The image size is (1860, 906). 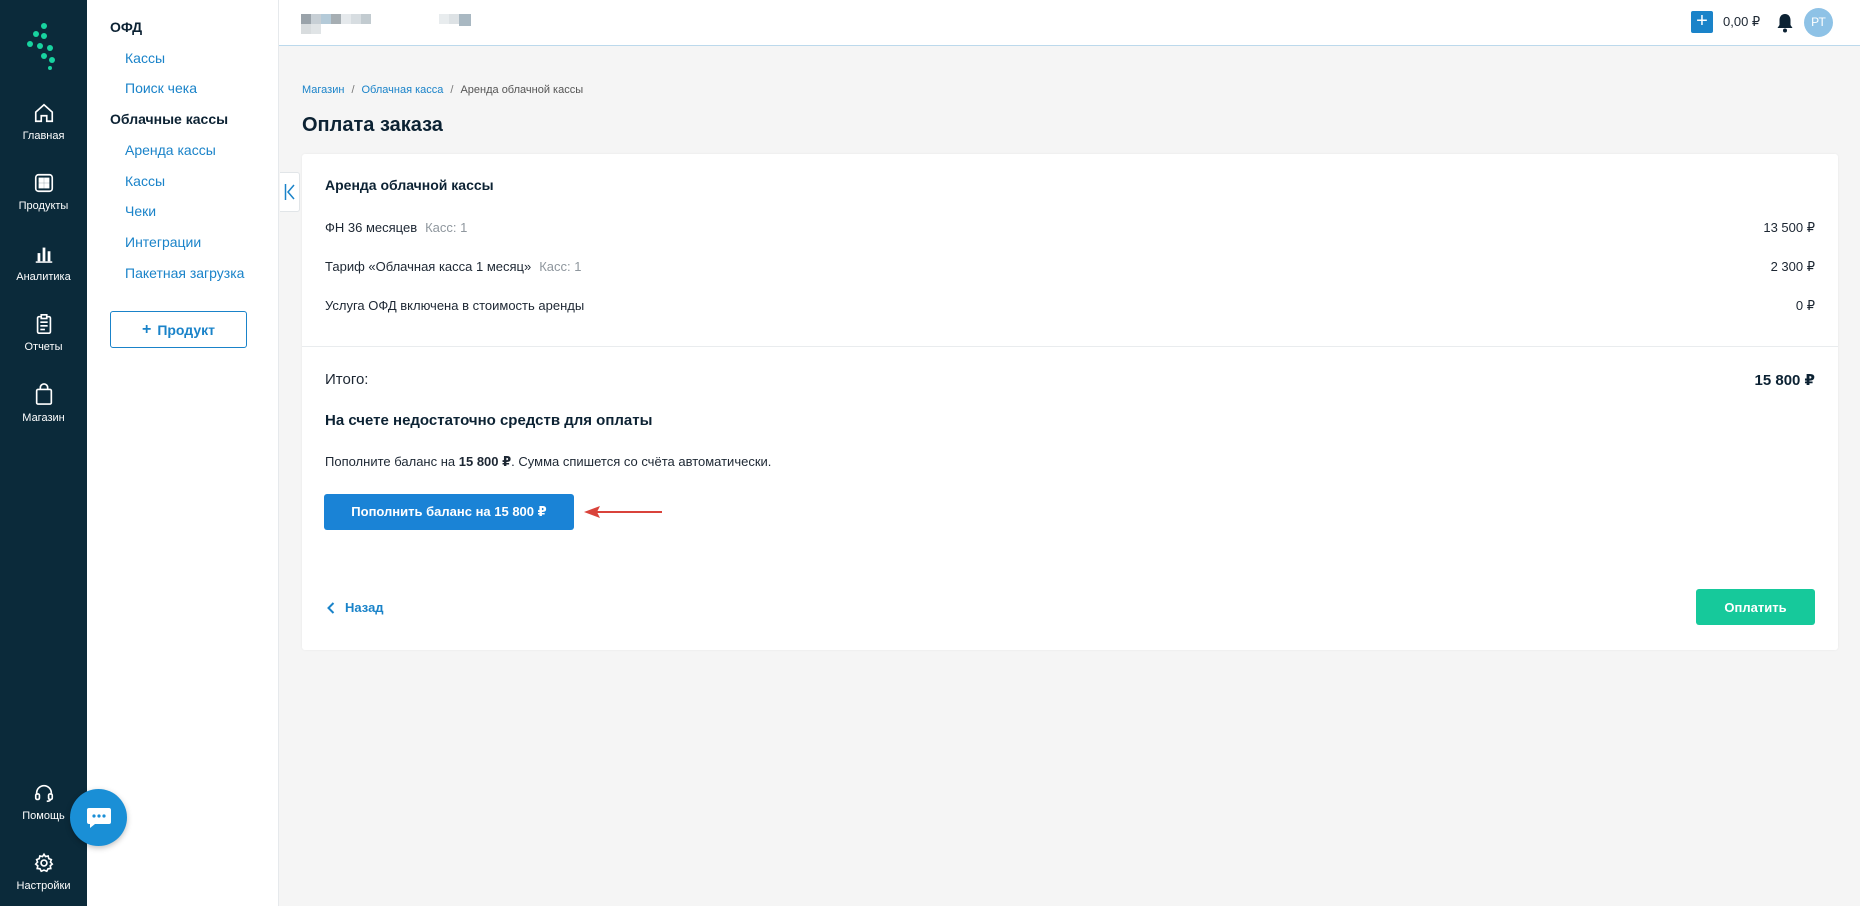 What do you see at coordinates (170, 150) in the screenshot?
I see `subnav-link-rent: Аренда кассы` at bounding box center [170, 150].